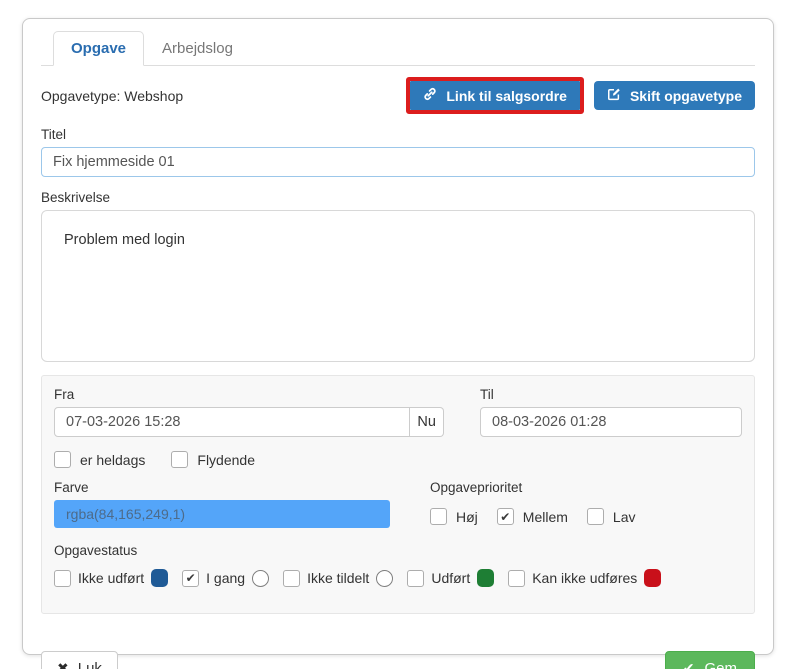 The image size is (796, 669). I want to click on day-options-row: er heldags Flydende, so click(398, 459).